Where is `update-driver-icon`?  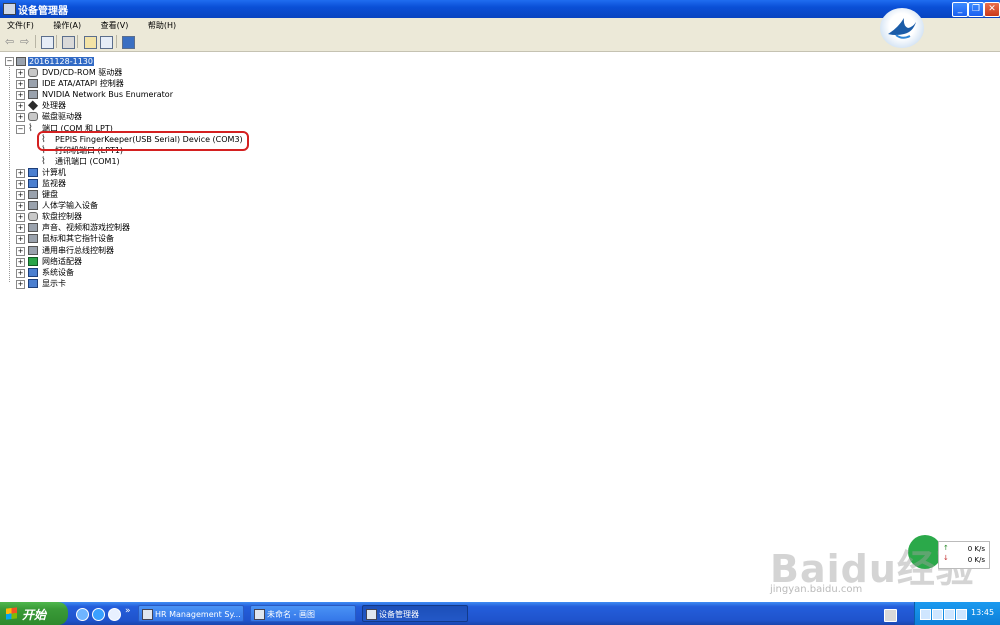 update-driver-icon is located at coordinates (90, 42).